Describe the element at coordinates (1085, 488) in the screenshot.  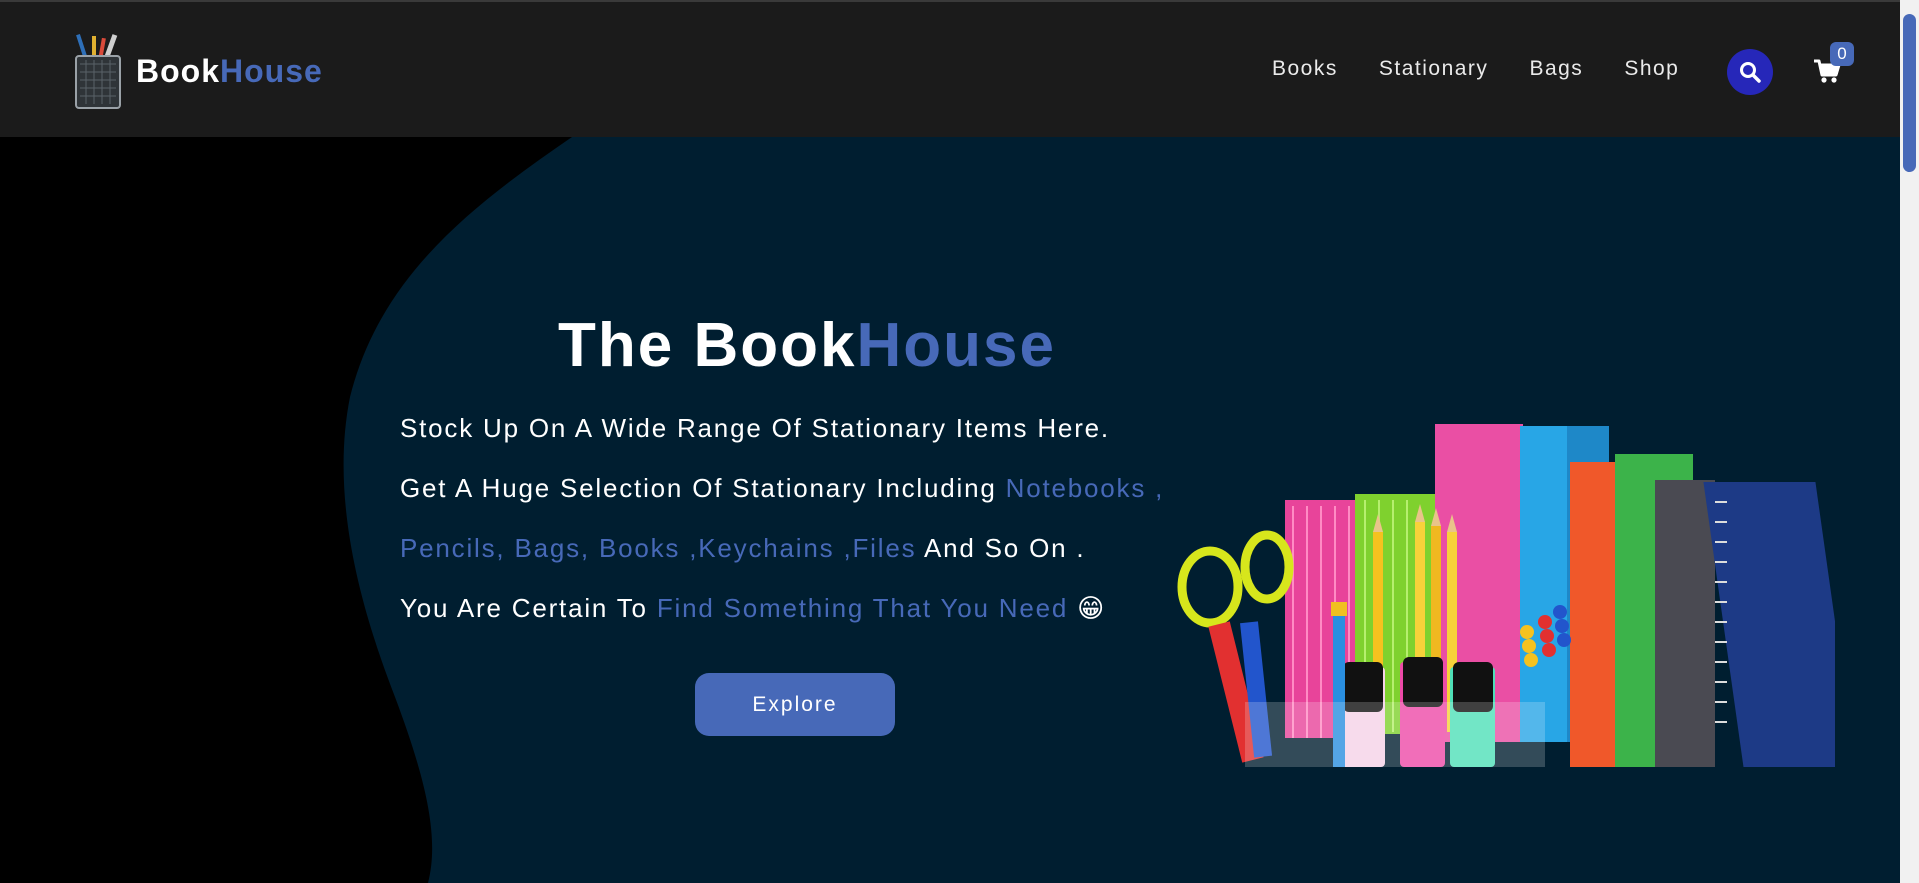
I see `hero-line-2-highlight: Notebooks ,` at that location.